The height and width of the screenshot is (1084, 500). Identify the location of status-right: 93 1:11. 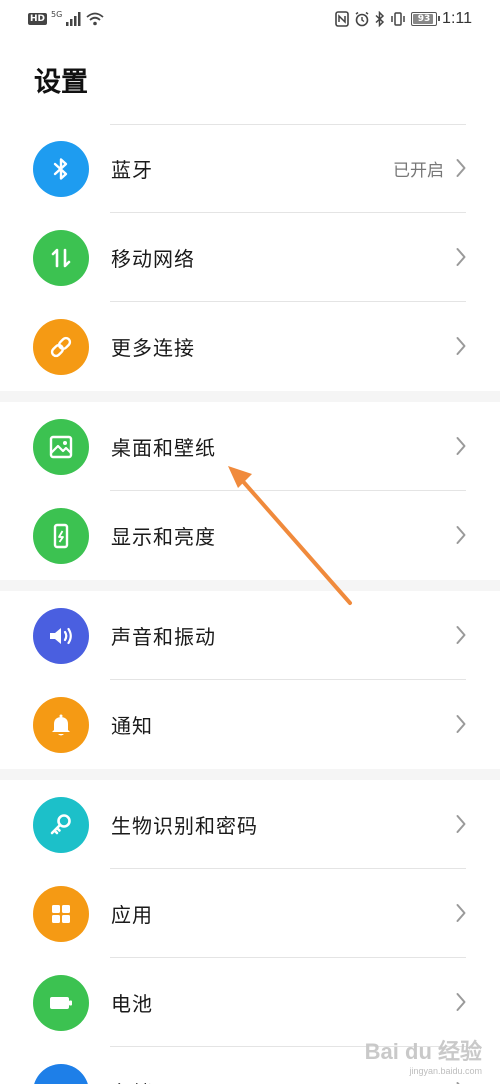
(403, 19).